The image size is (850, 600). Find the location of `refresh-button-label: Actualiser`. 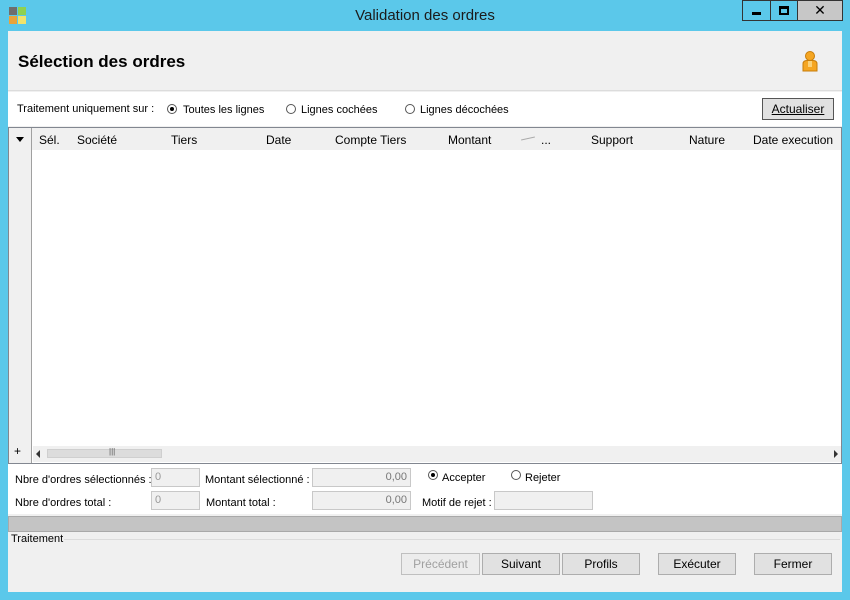

refresh-button-label: Actualiser is located at coordinates (798, 109).